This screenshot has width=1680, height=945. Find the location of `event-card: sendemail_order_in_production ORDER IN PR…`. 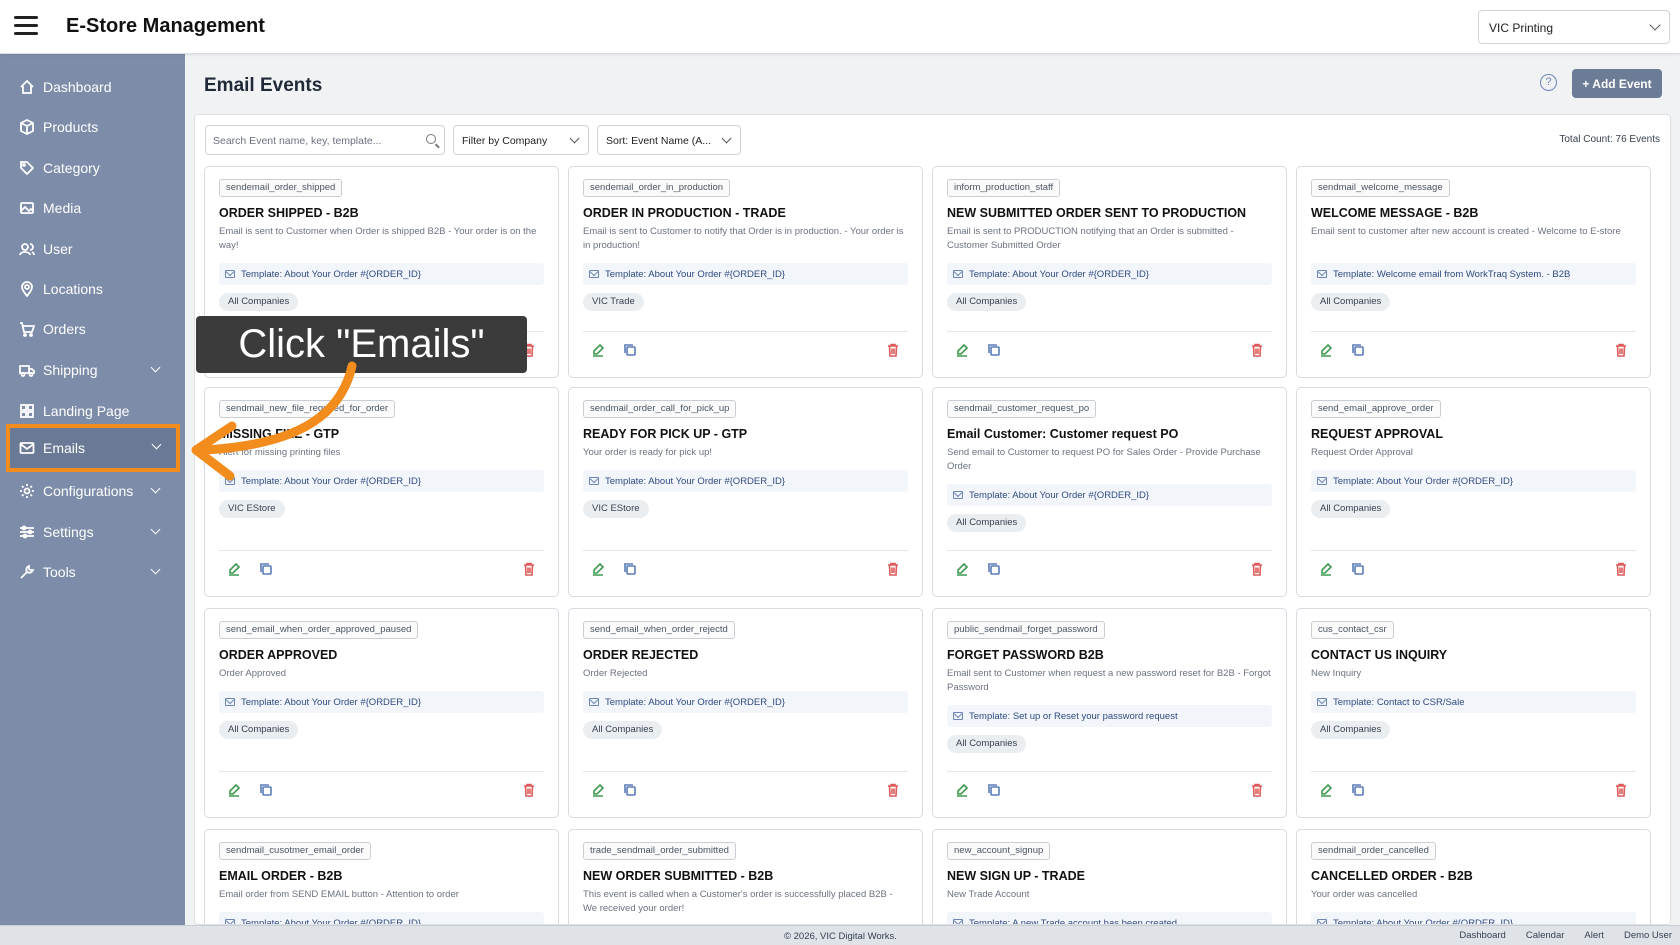

event-card: sendemail_order_in_production ORDER IN PR… is located at coordinates (745, 272).